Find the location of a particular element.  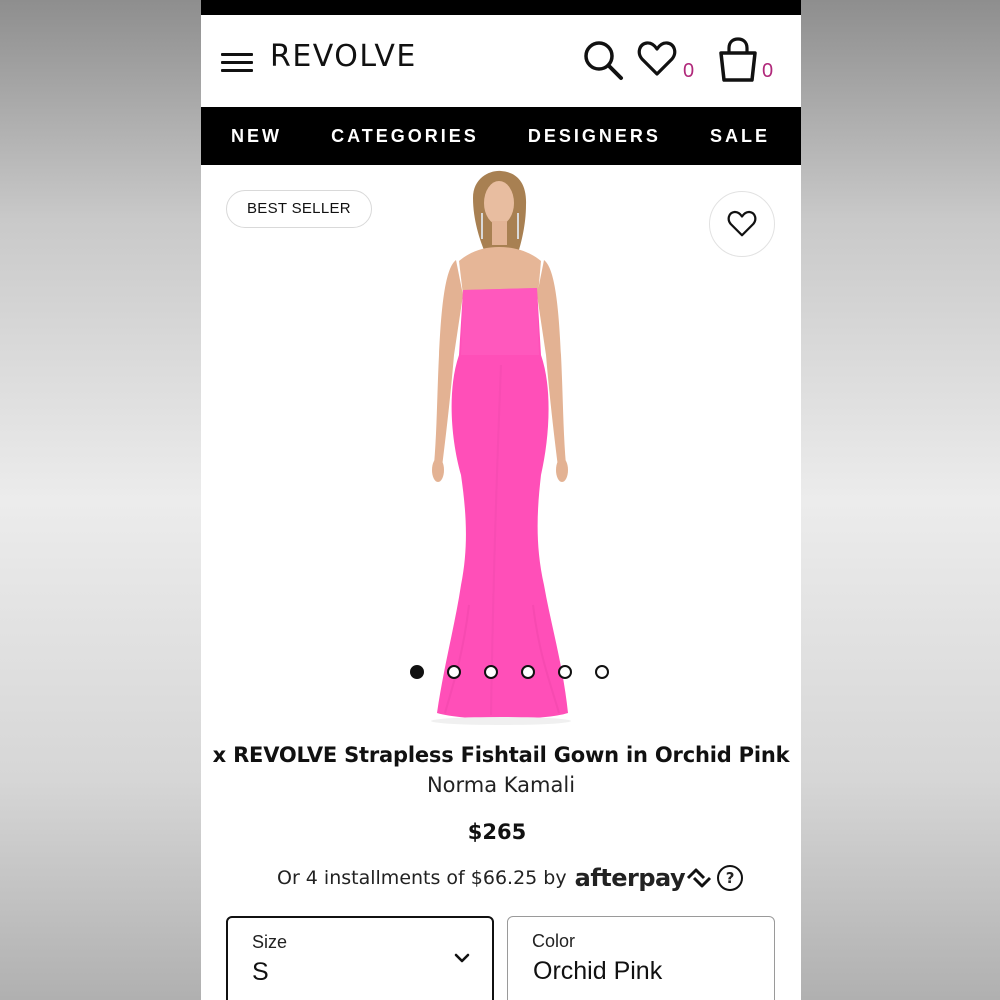

shopping-bag-icon is located at coordinates (738, 60).